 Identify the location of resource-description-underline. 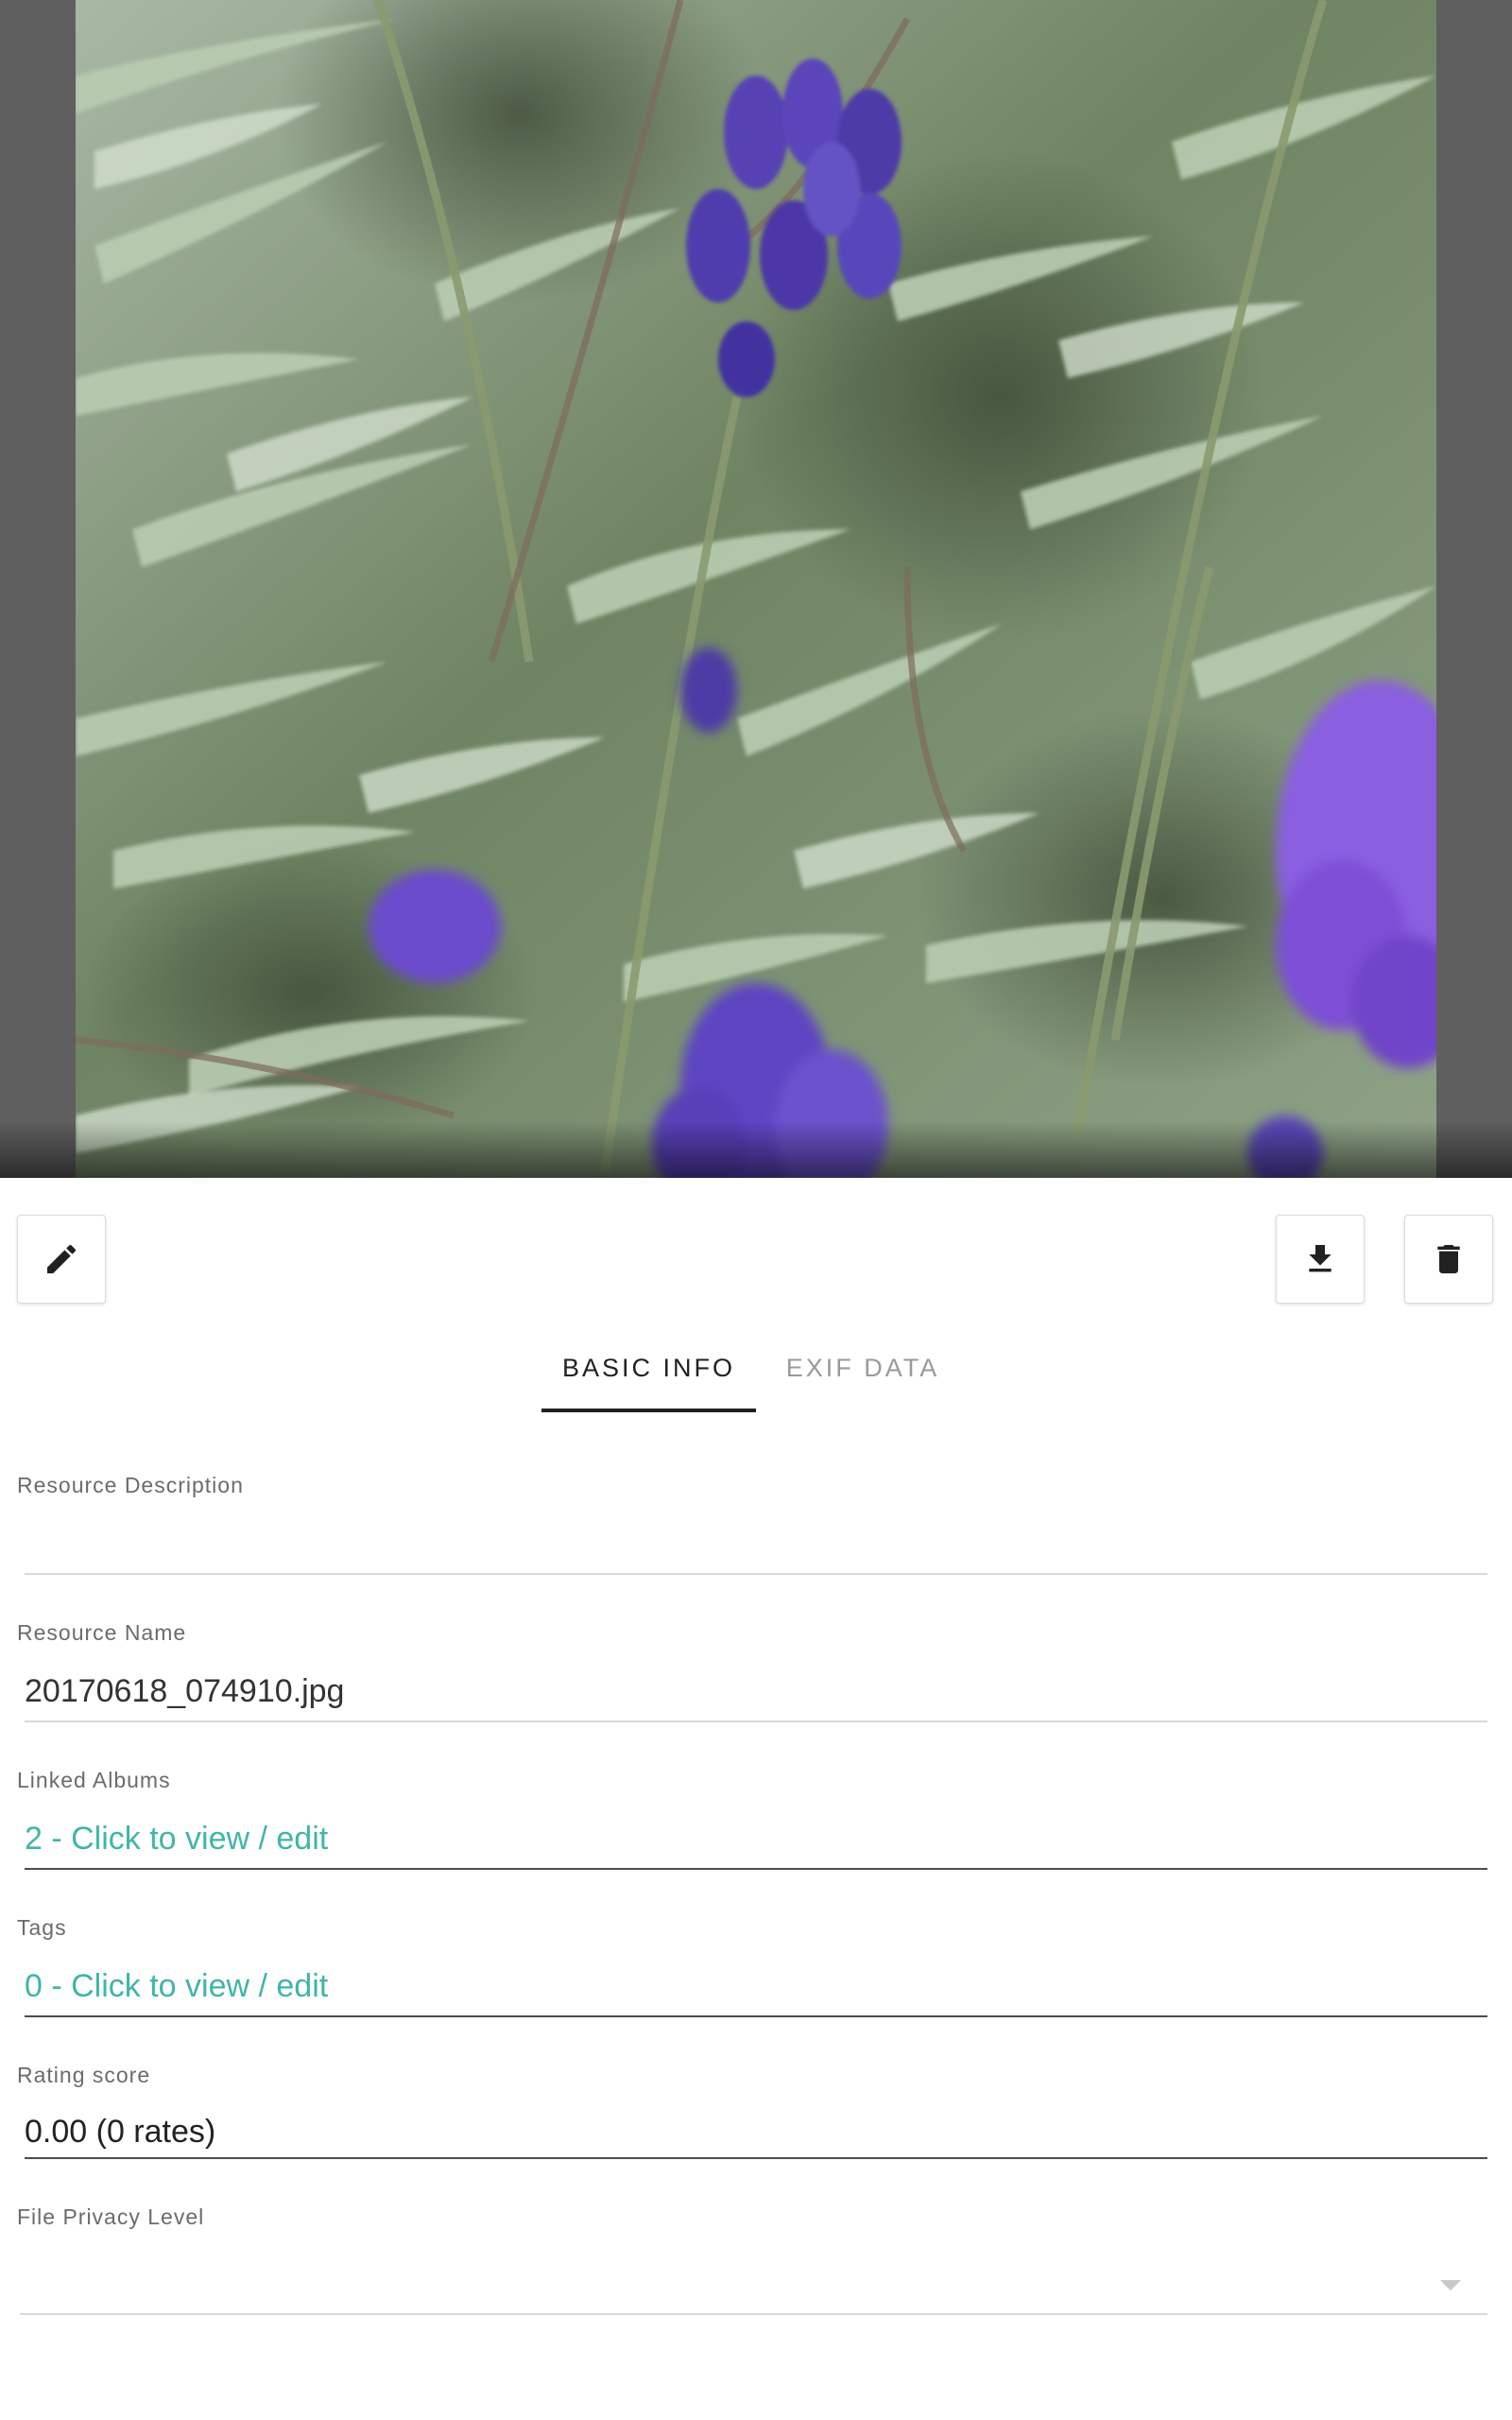
(756, 1574).